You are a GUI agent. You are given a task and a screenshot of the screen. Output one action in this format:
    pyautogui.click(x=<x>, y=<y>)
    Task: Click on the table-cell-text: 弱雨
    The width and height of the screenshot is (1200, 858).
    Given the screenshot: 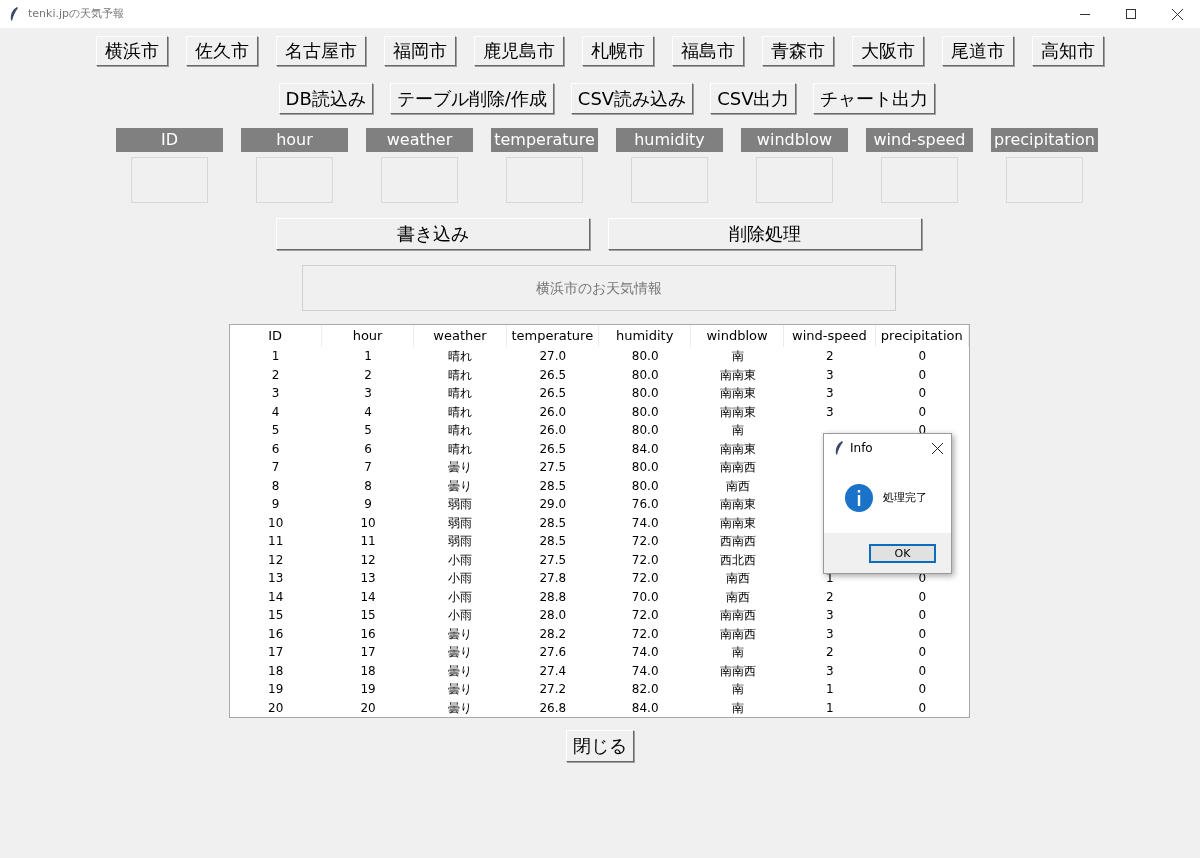 What is the action you would take?
    pyautogui.click(x=460, y=505)
    